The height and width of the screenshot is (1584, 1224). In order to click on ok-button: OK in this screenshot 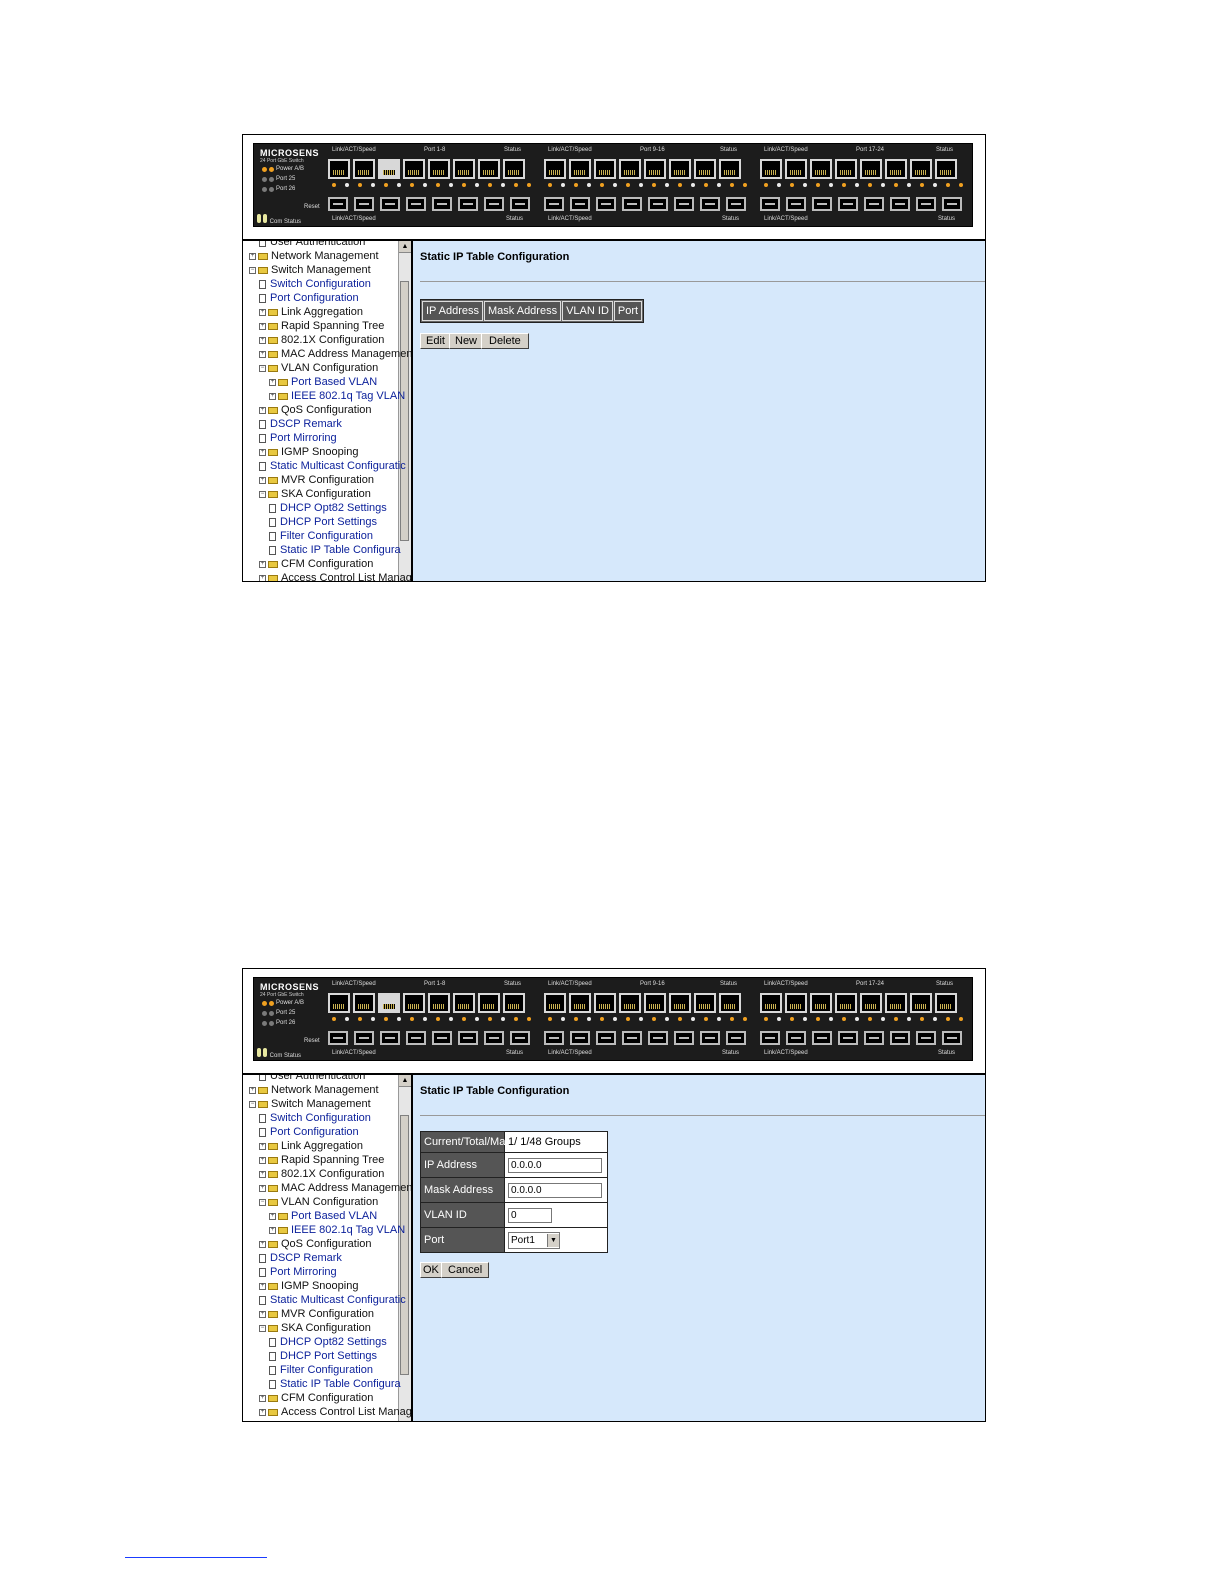, I will do `click(431, 1270)`.